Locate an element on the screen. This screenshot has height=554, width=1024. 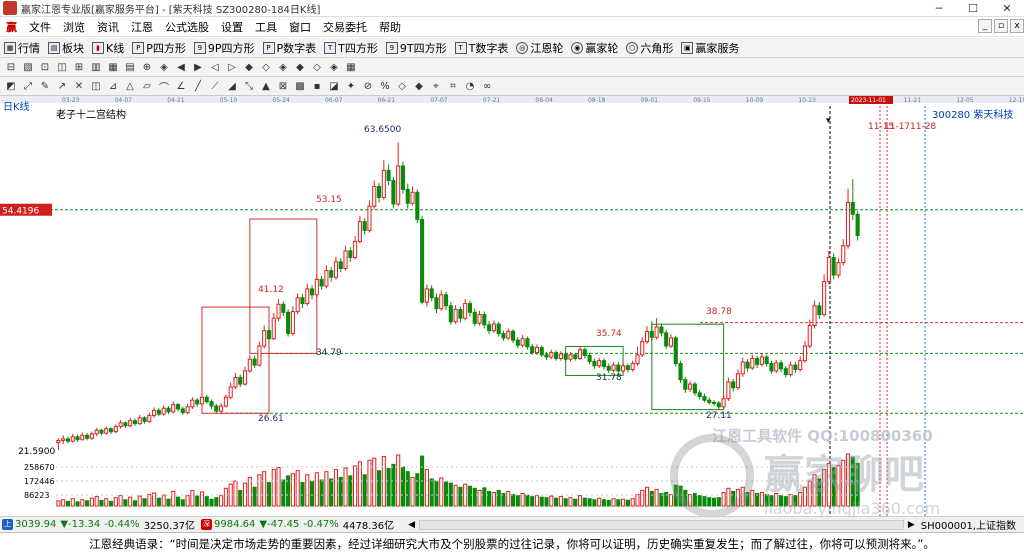
gann-tool-icon-16: ▲ is located at coordinates (266, 86).